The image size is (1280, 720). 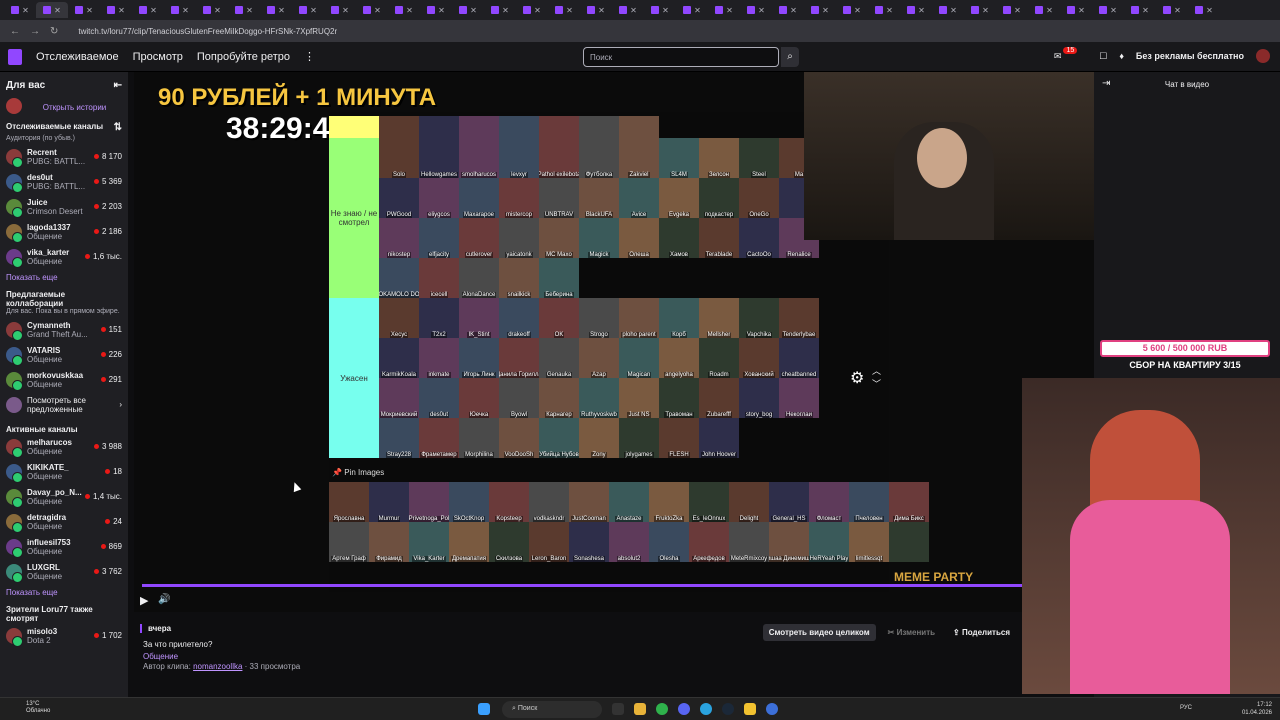 What do you see at coordinates (662, 709) in the screenshot?
I see `browser-icon` at bounding box center [662, 709].